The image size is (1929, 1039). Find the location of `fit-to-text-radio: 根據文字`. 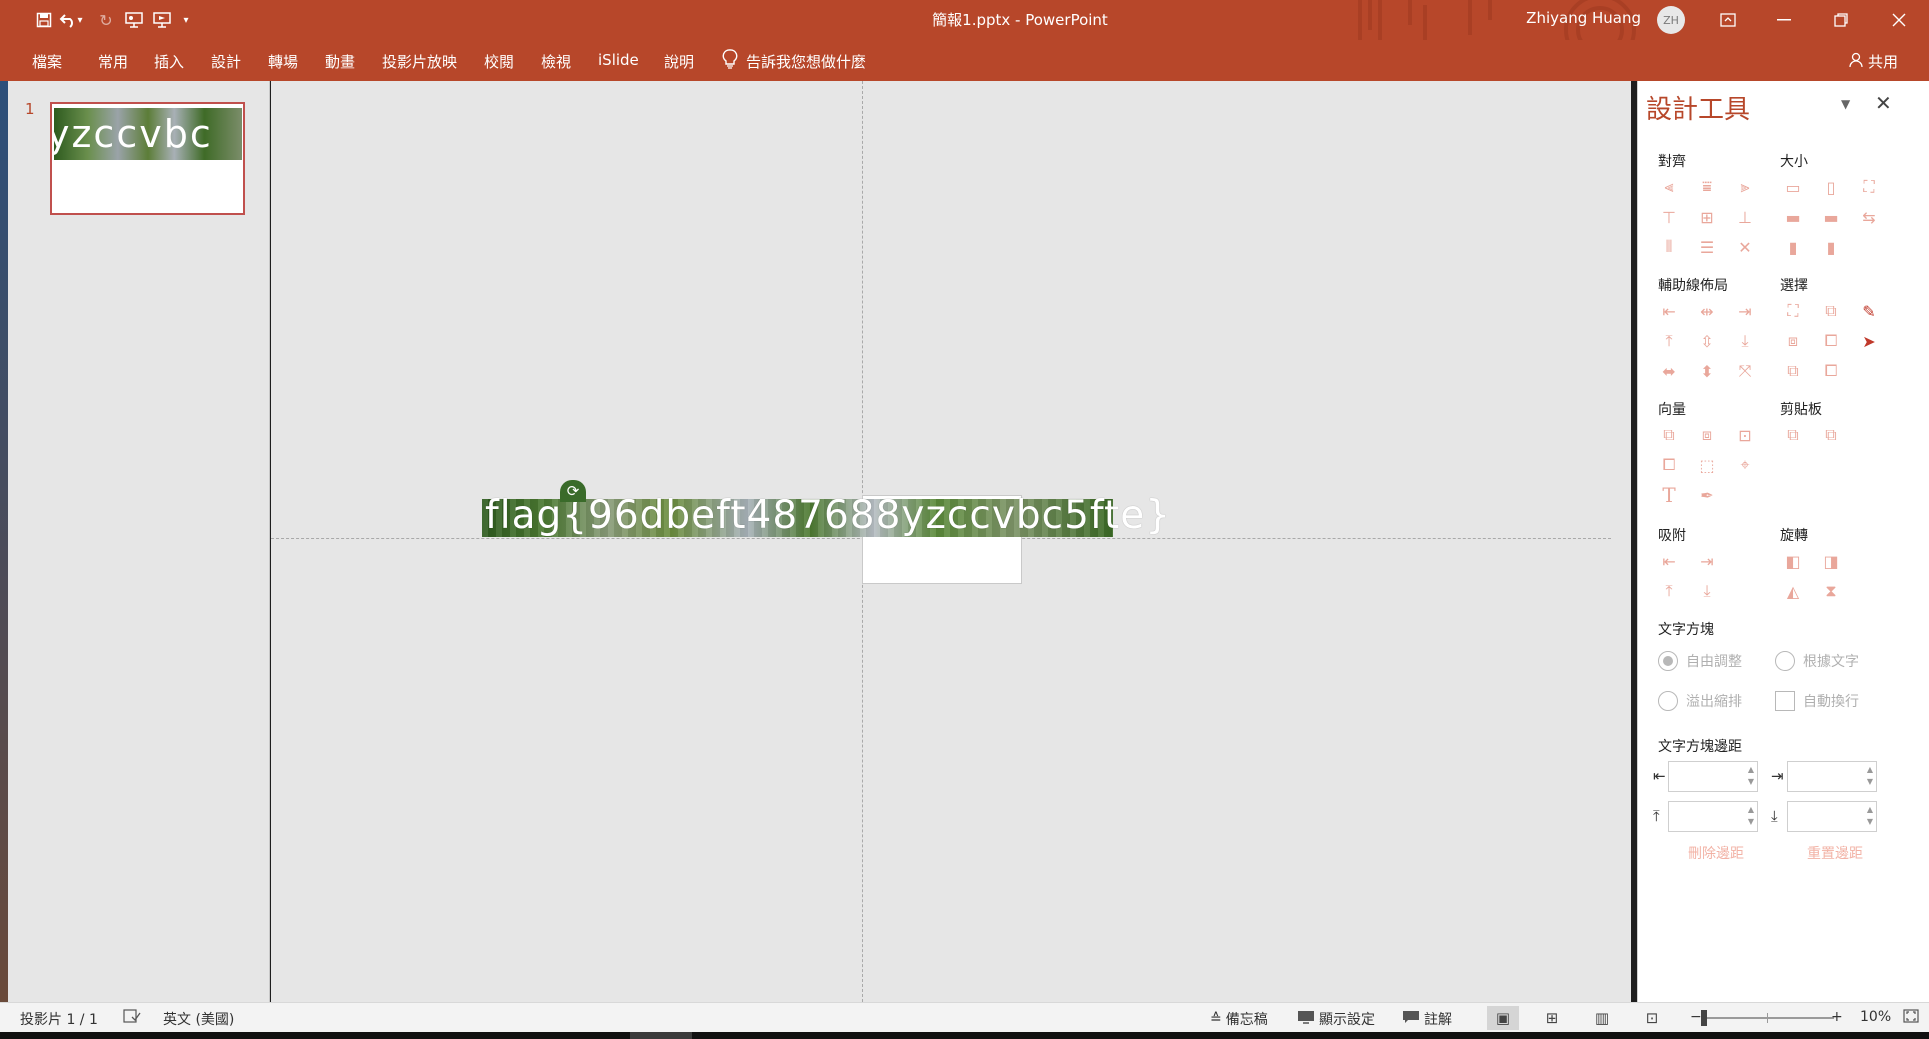

fit-to-text-radio: 根據文字 is located at coordinates (1817, 661).